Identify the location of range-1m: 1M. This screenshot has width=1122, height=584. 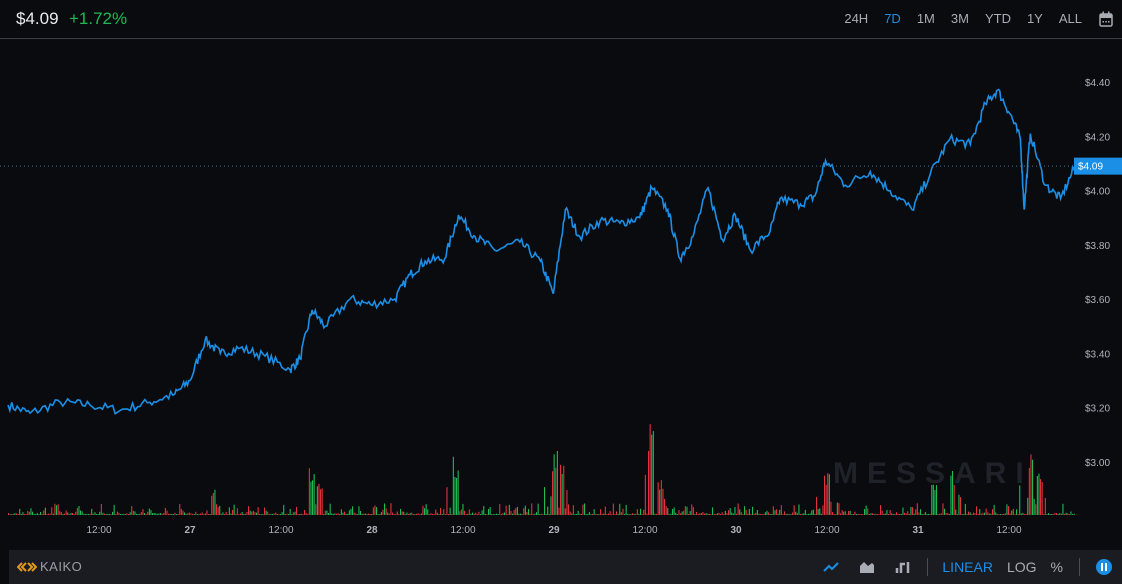
(926, 18).